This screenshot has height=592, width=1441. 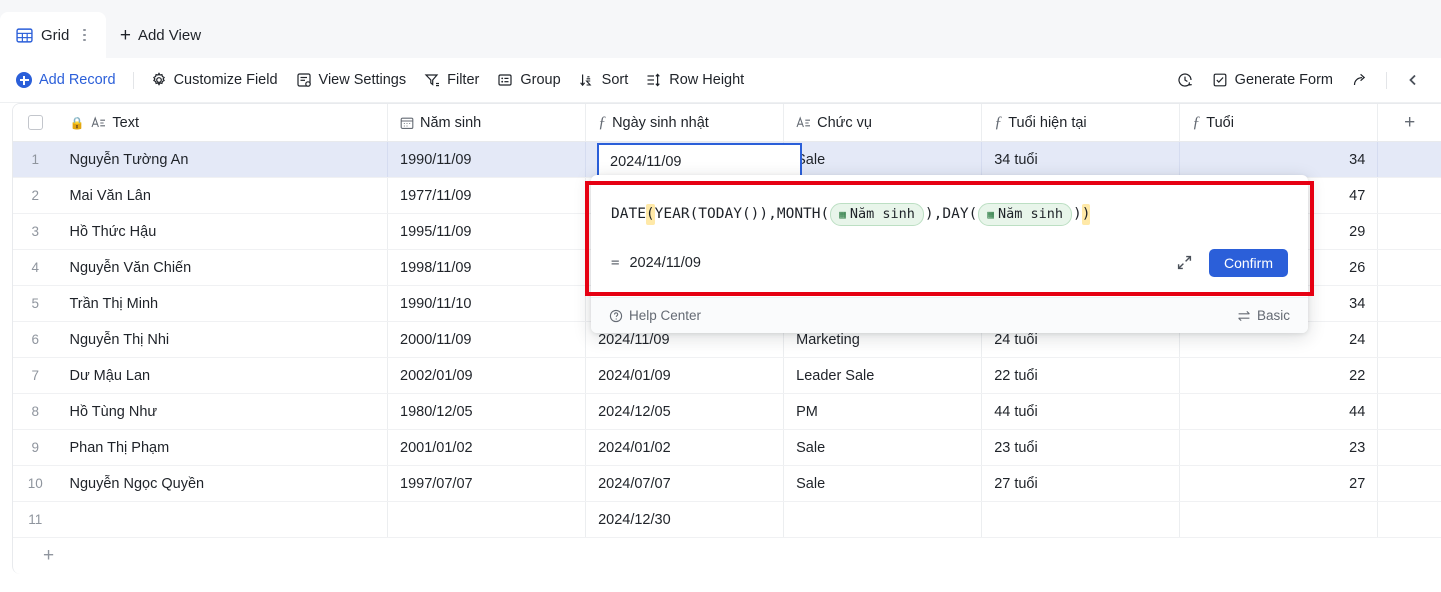 I want to click on cell-num: 11, so click(x=35, y=519).